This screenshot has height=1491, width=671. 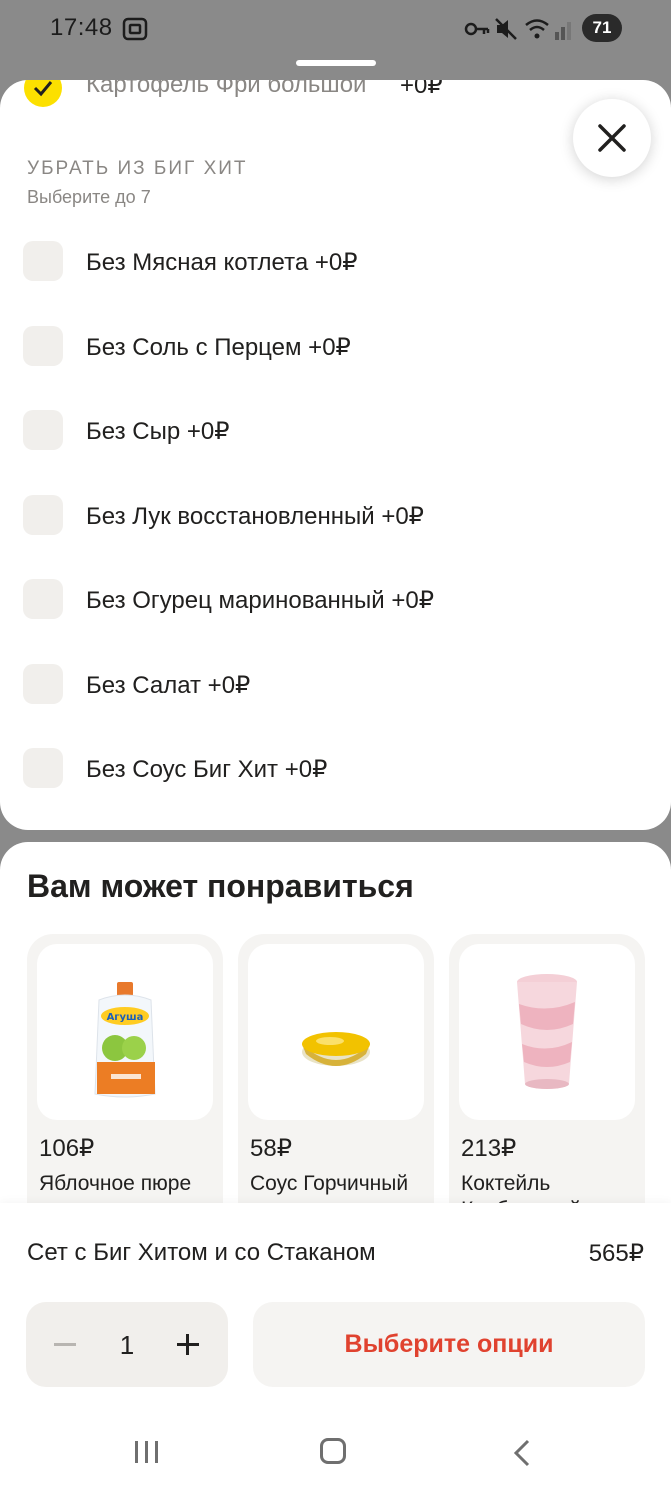 What do you see at coordinates (477, 29) in the screenshot?
I see `key-icon` at bounding box center [477, 29].